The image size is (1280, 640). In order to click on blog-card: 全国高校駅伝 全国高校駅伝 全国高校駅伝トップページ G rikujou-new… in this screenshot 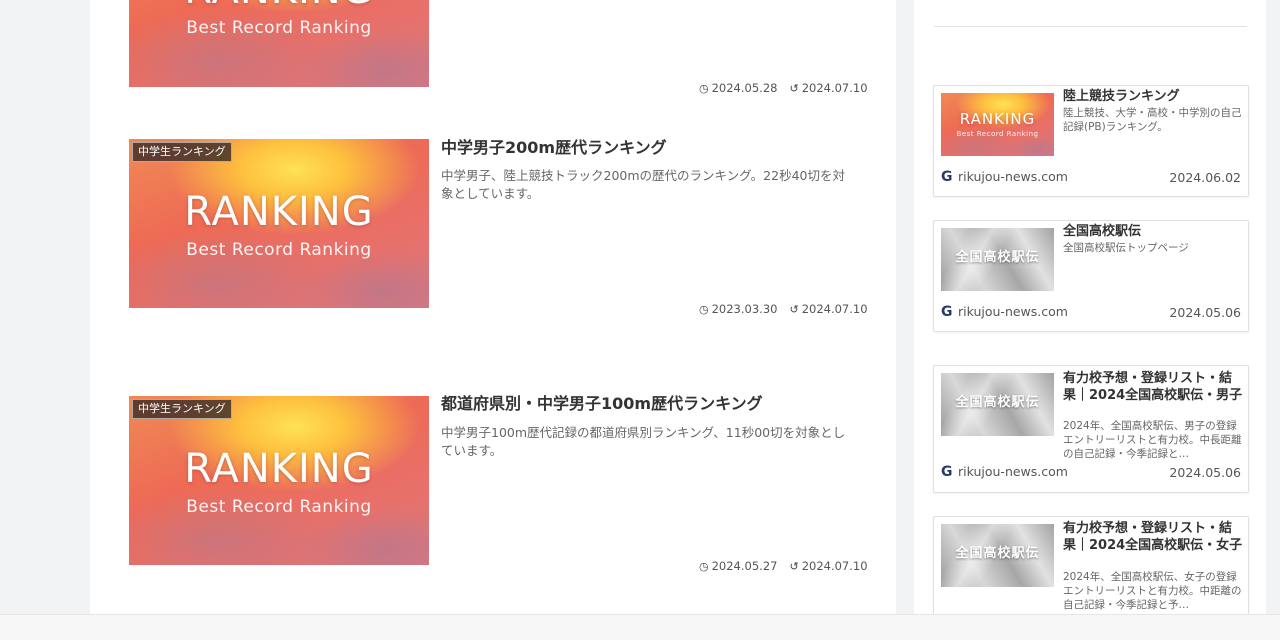, I will do `click(1091, 276)`.